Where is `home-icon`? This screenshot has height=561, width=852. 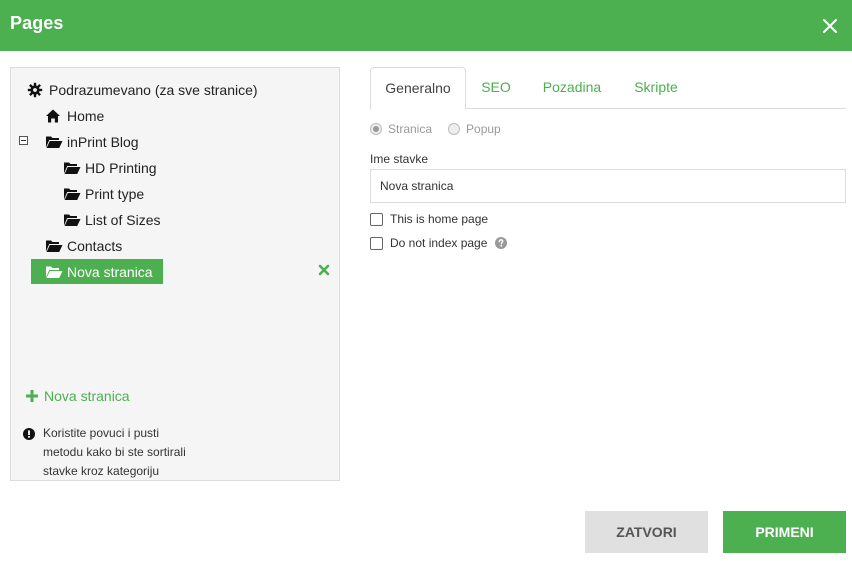 home-icon is located at coordinates (54, 116).